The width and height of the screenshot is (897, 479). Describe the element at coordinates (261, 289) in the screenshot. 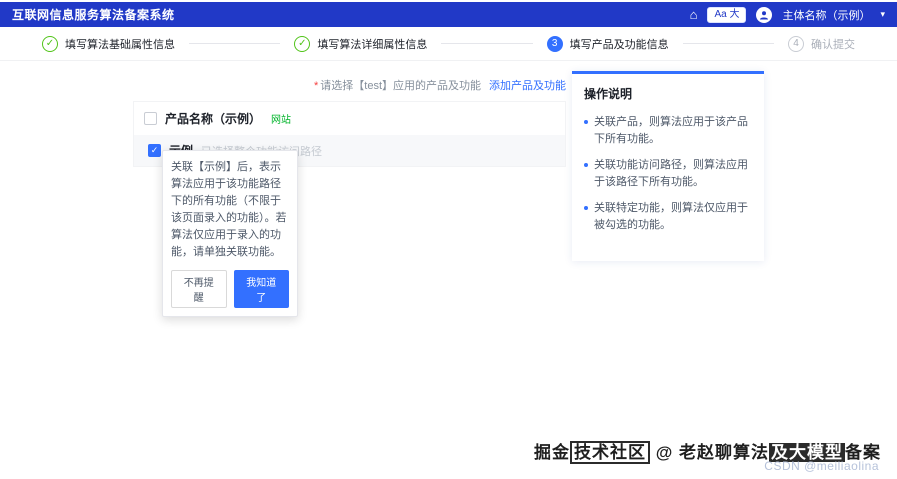

I see `acknowledge-button: 我知道了` at that location.